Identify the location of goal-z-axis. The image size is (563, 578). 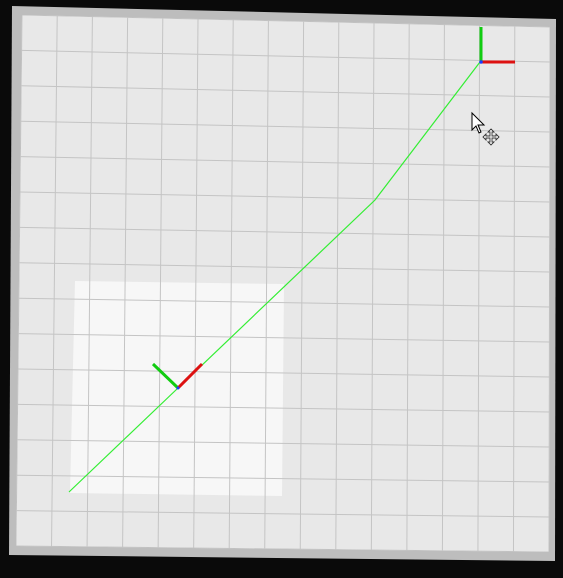
(481, 62).